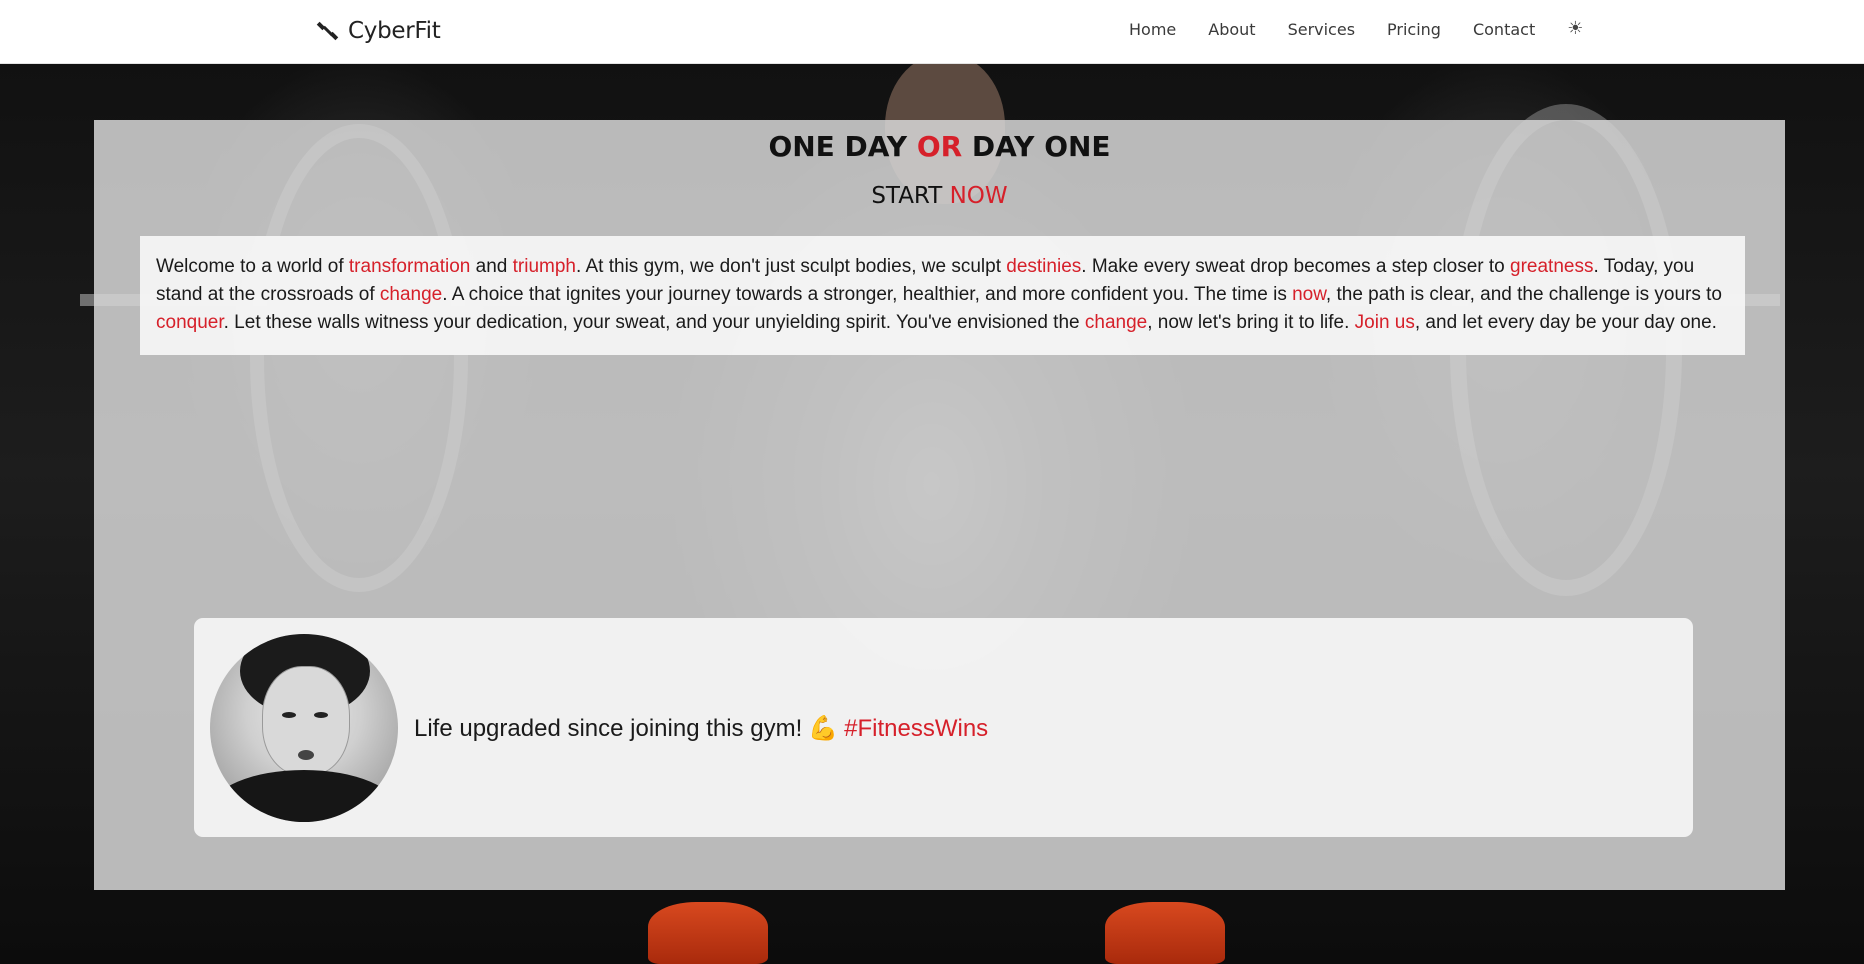 The height and width of the screenshot is (964, 1864). Describe the element at coordinates (916, 728) in the screenshot. I see `testimonial-hashtag: #FitnessWins` at that location.